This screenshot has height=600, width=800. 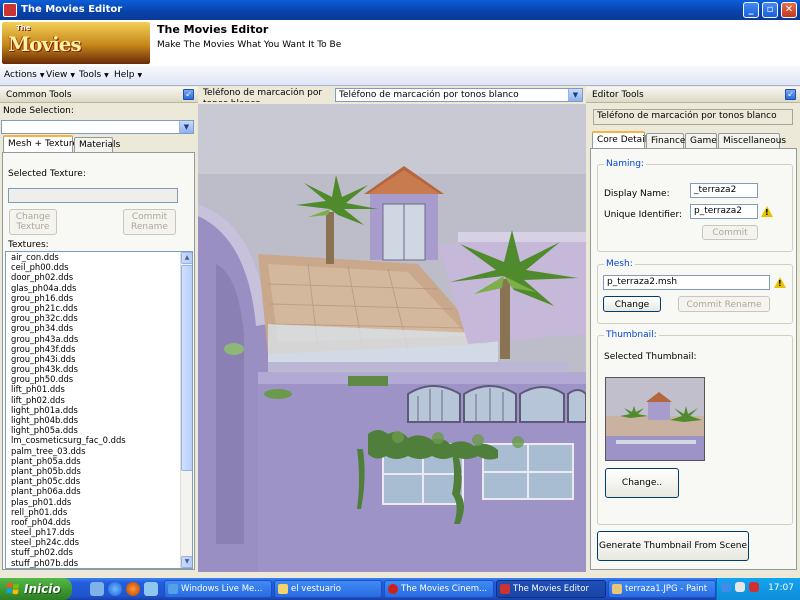 What do you see at coordinates (751, 10) in the screenshot?
I see `minimize-button: _` at bounding box center [751, 10].